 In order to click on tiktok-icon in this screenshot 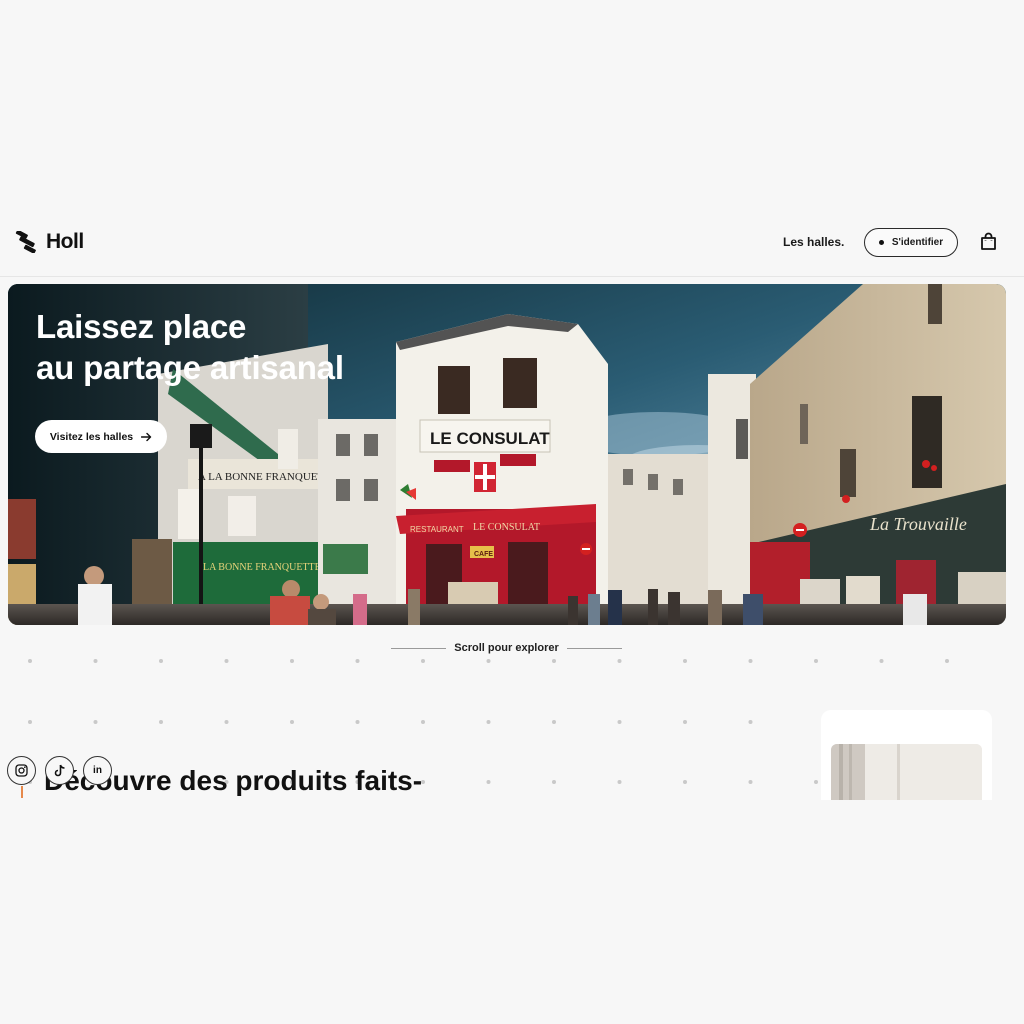, I will do `click(59, 770)`.